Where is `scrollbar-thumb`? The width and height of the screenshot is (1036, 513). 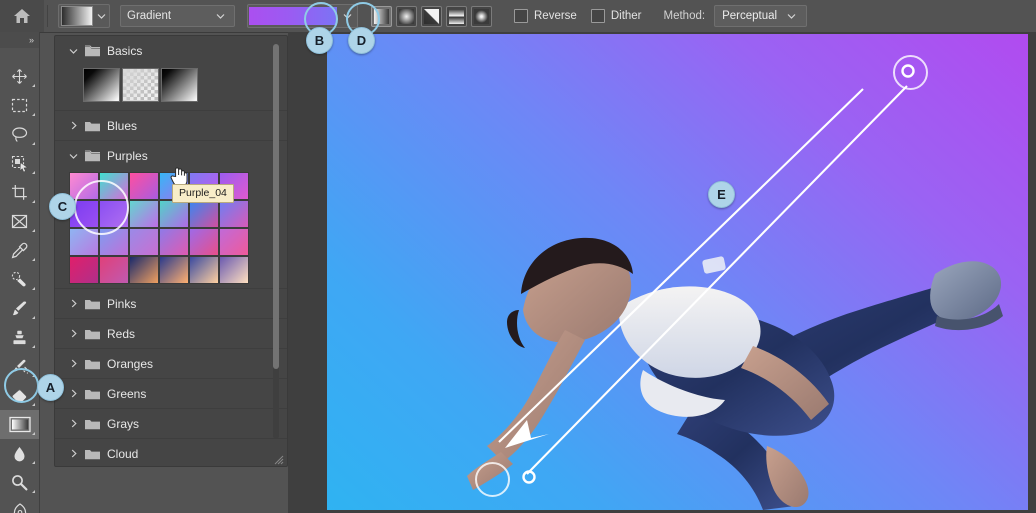 scrollbar-thumb is located at coordinates (276, 206).